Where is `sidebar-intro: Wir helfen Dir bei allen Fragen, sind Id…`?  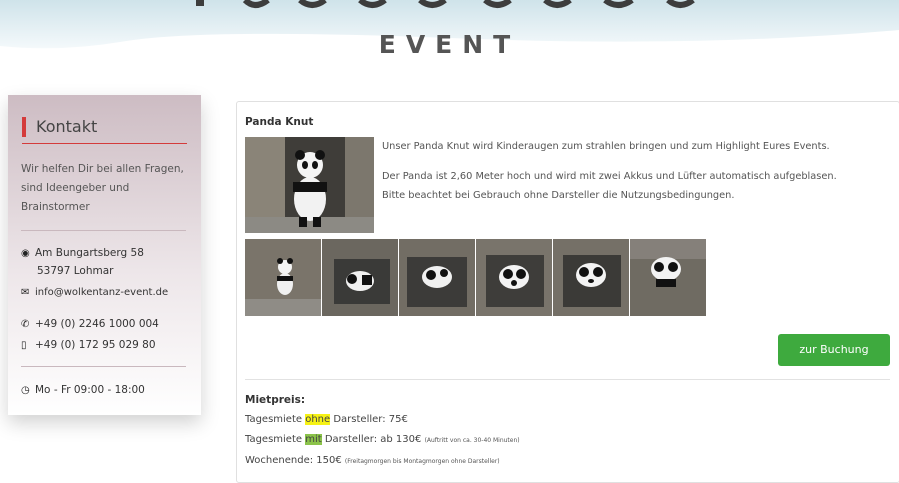 sidebar-intro: Wir helfen Dir bei allen Fragen, sind Id… is located at coordinates (102, 188).